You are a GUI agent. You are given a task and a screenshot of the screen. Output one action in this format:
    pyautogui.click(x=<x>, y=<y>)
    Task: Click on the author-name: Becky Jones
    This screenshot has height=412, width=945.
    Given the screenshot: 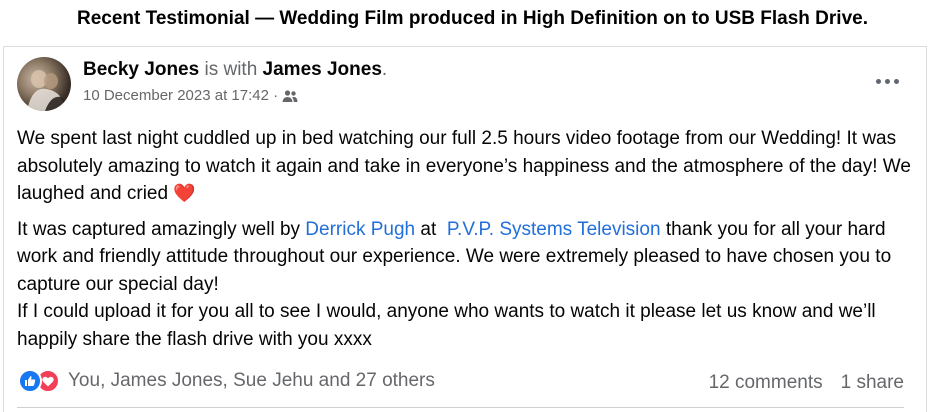 What is the action you would take?
    pyautogui.click(x=141, y=69)
    